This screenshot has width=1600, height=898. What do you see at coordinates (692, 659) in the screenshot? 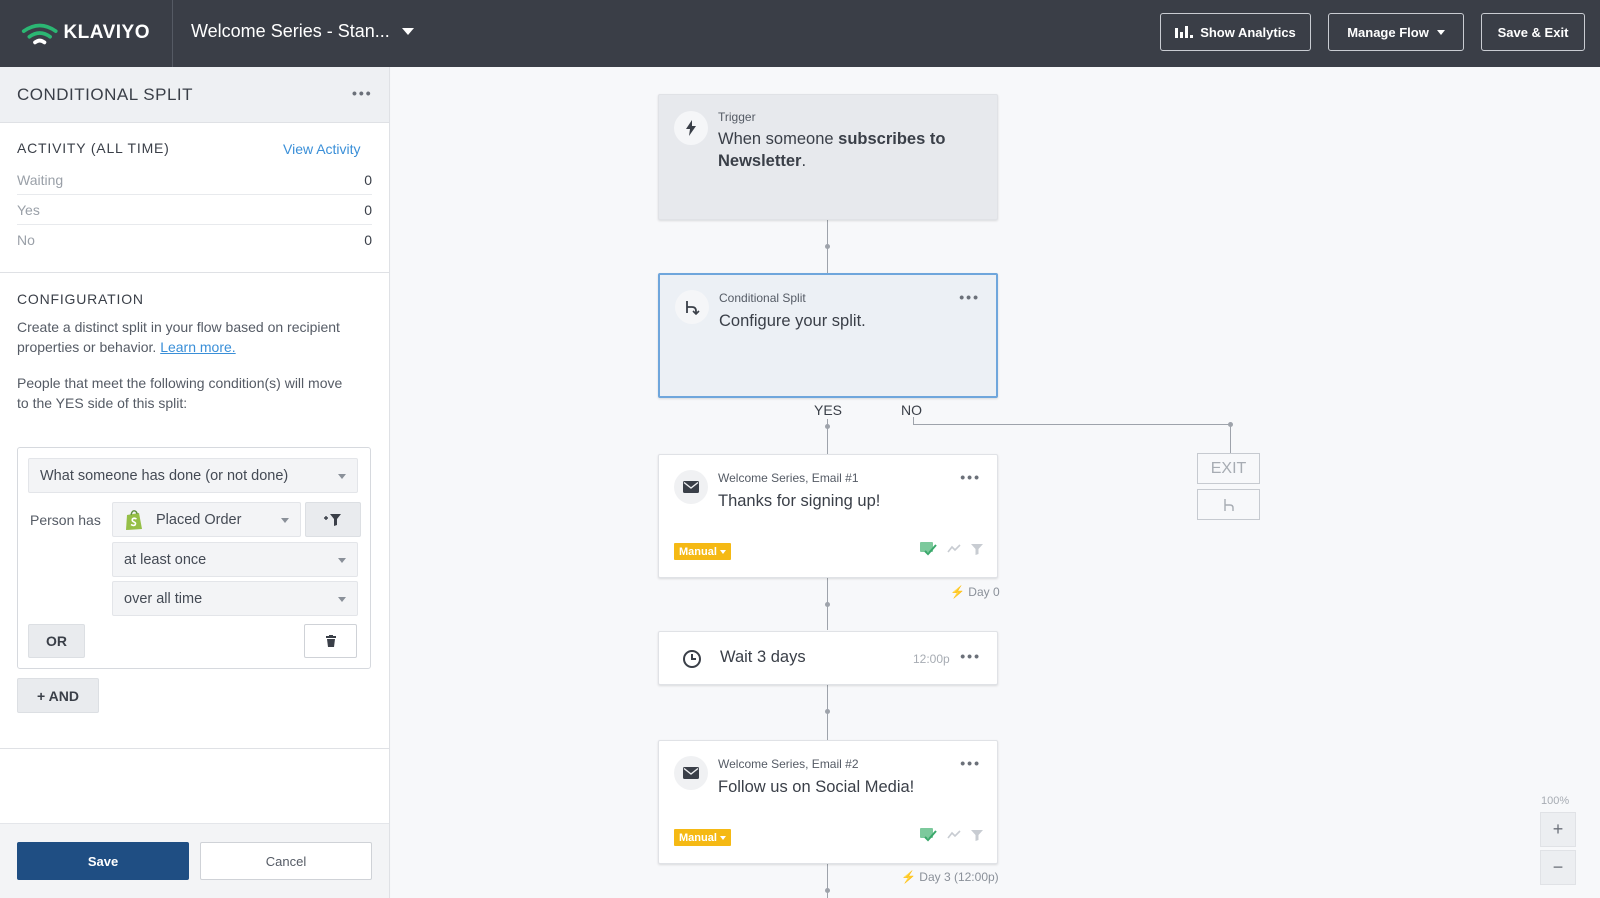
I see `clock-icon` at bounding box center [692, 659].